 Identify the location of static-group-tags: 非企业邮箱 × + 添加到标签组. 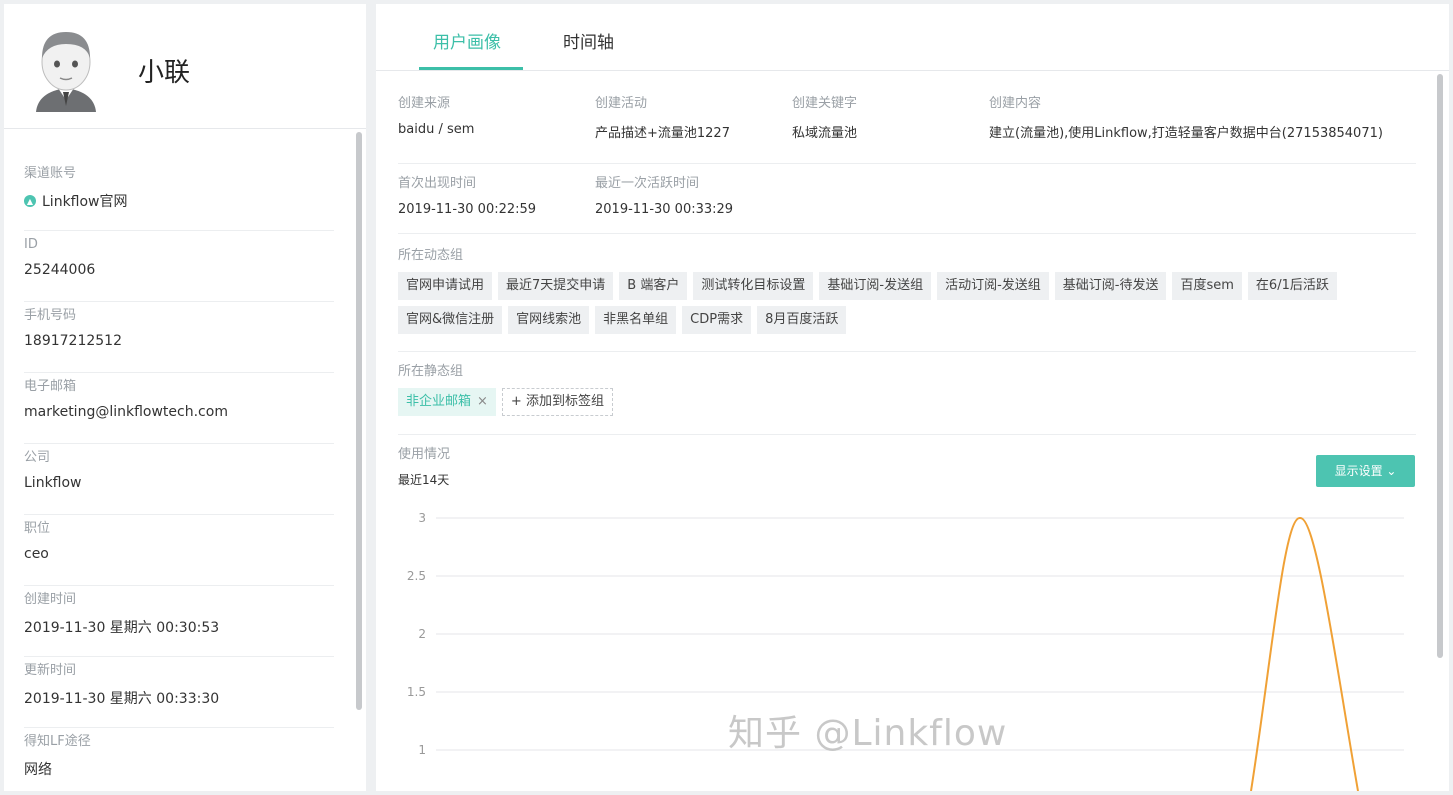
(903, 405).